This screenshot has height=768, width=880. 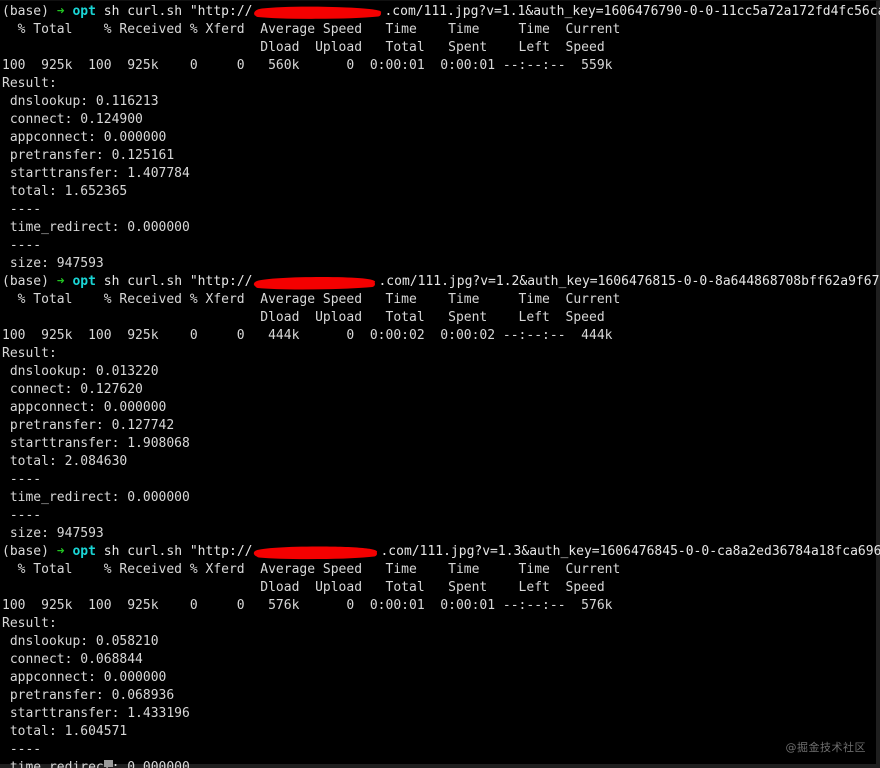 I want to click on result-connect: connect: 0.124900, so click(x=72, y=119).